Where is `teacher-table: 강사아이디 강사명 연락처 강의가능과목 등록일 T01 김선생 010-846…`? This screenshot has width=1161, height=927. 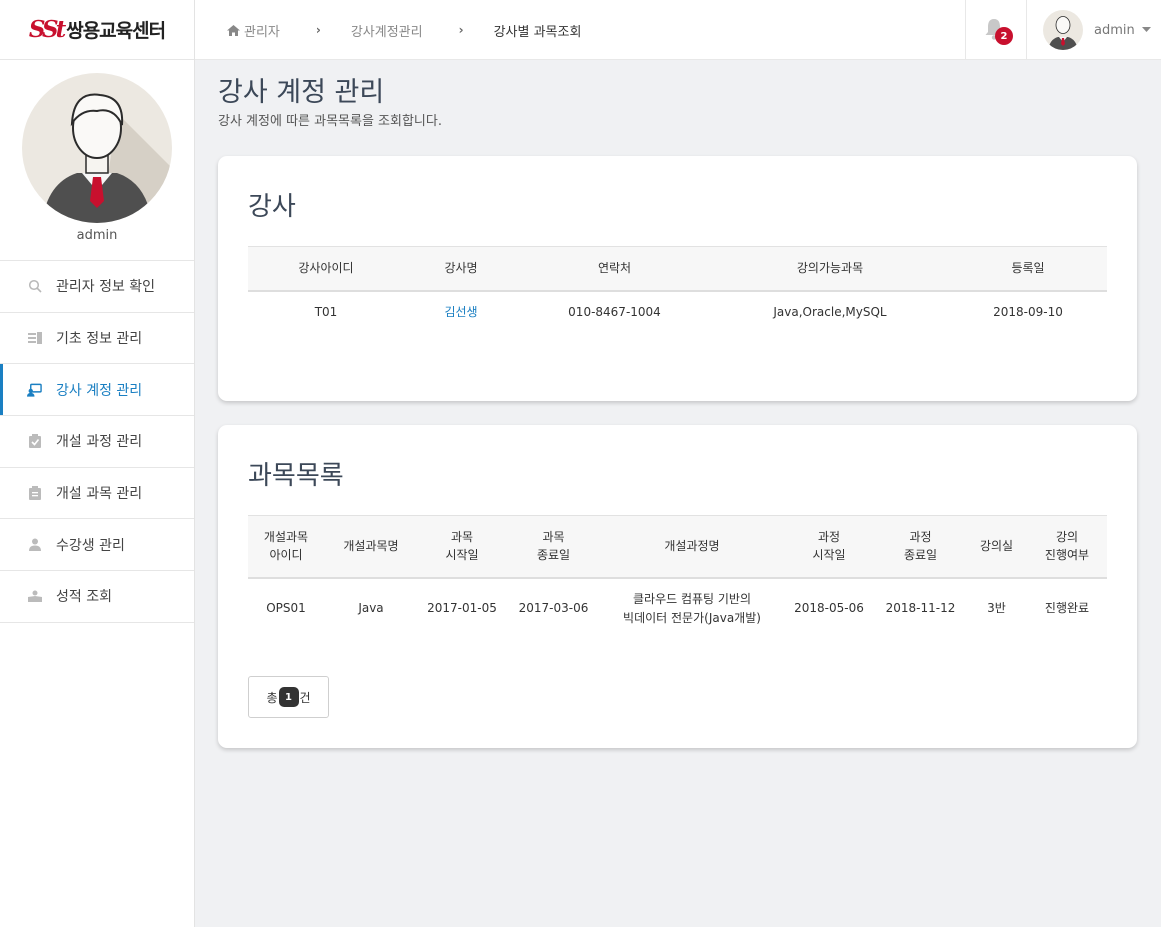 teacher-table: 강사아이디 강사명 연락처 강의가능과목 등록일 T01 김선생 010-846… is located at coordinates (677, 290).